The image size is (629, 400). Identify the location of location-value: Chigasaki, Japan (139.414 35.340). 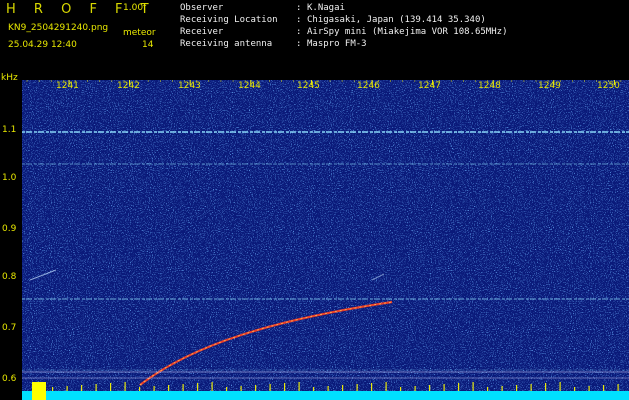
(396, 20).